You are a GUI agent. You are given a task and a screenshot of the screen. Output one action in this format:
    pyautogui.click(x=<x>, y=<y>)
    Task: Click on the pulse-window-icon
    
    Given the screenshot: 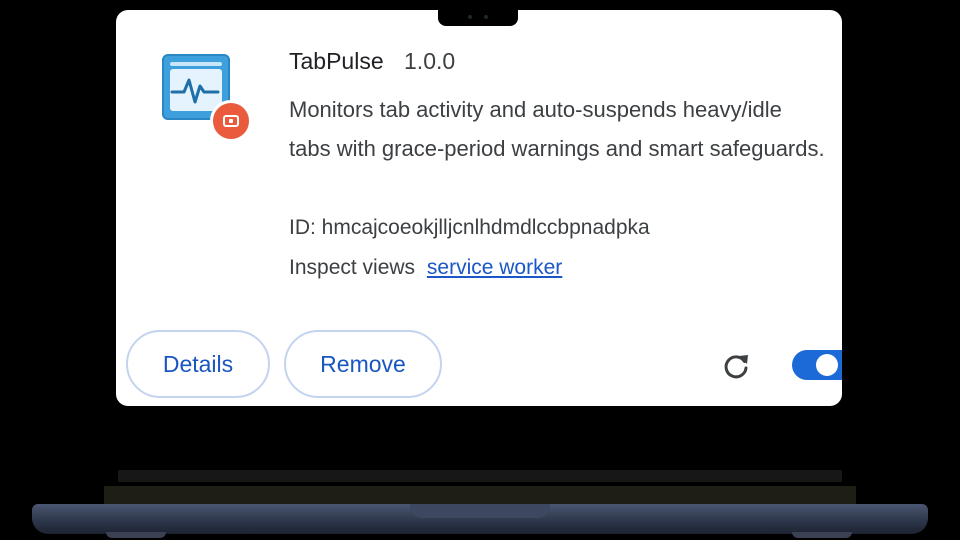 What is the action you would take?
    pyautogui.click(x=208, y=99)
    